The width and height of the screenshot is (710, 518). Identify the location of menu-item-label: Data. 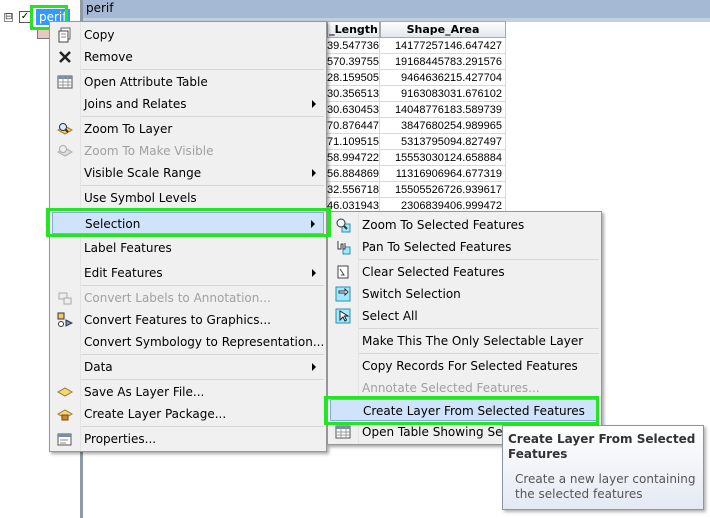
(98, 367).